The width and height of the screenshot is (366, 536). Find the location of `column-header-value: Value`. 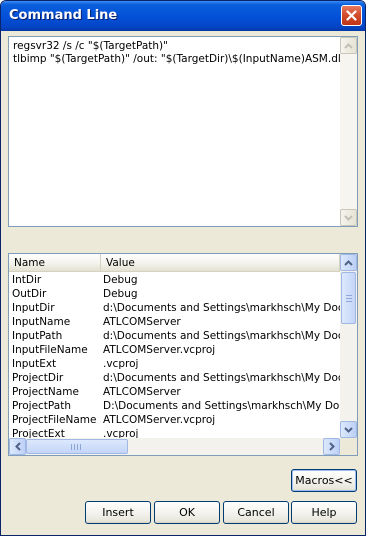

column-header-value: Value is located at coordinates (220, 263).